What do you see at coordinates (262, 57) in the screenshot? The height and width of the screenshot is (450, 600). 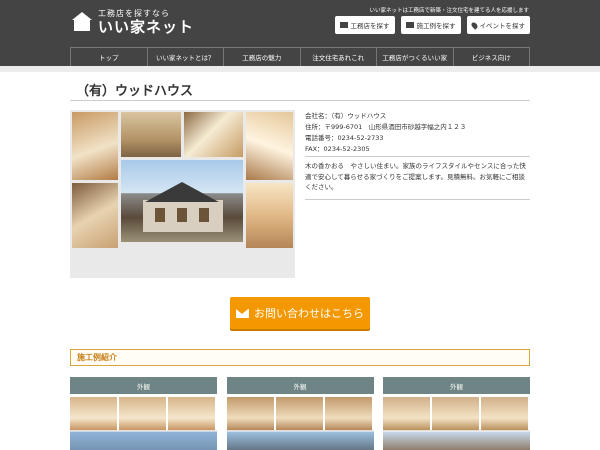 I see `nav-item-appeal: 工務店の魅力` at bounding box center [262, 57].